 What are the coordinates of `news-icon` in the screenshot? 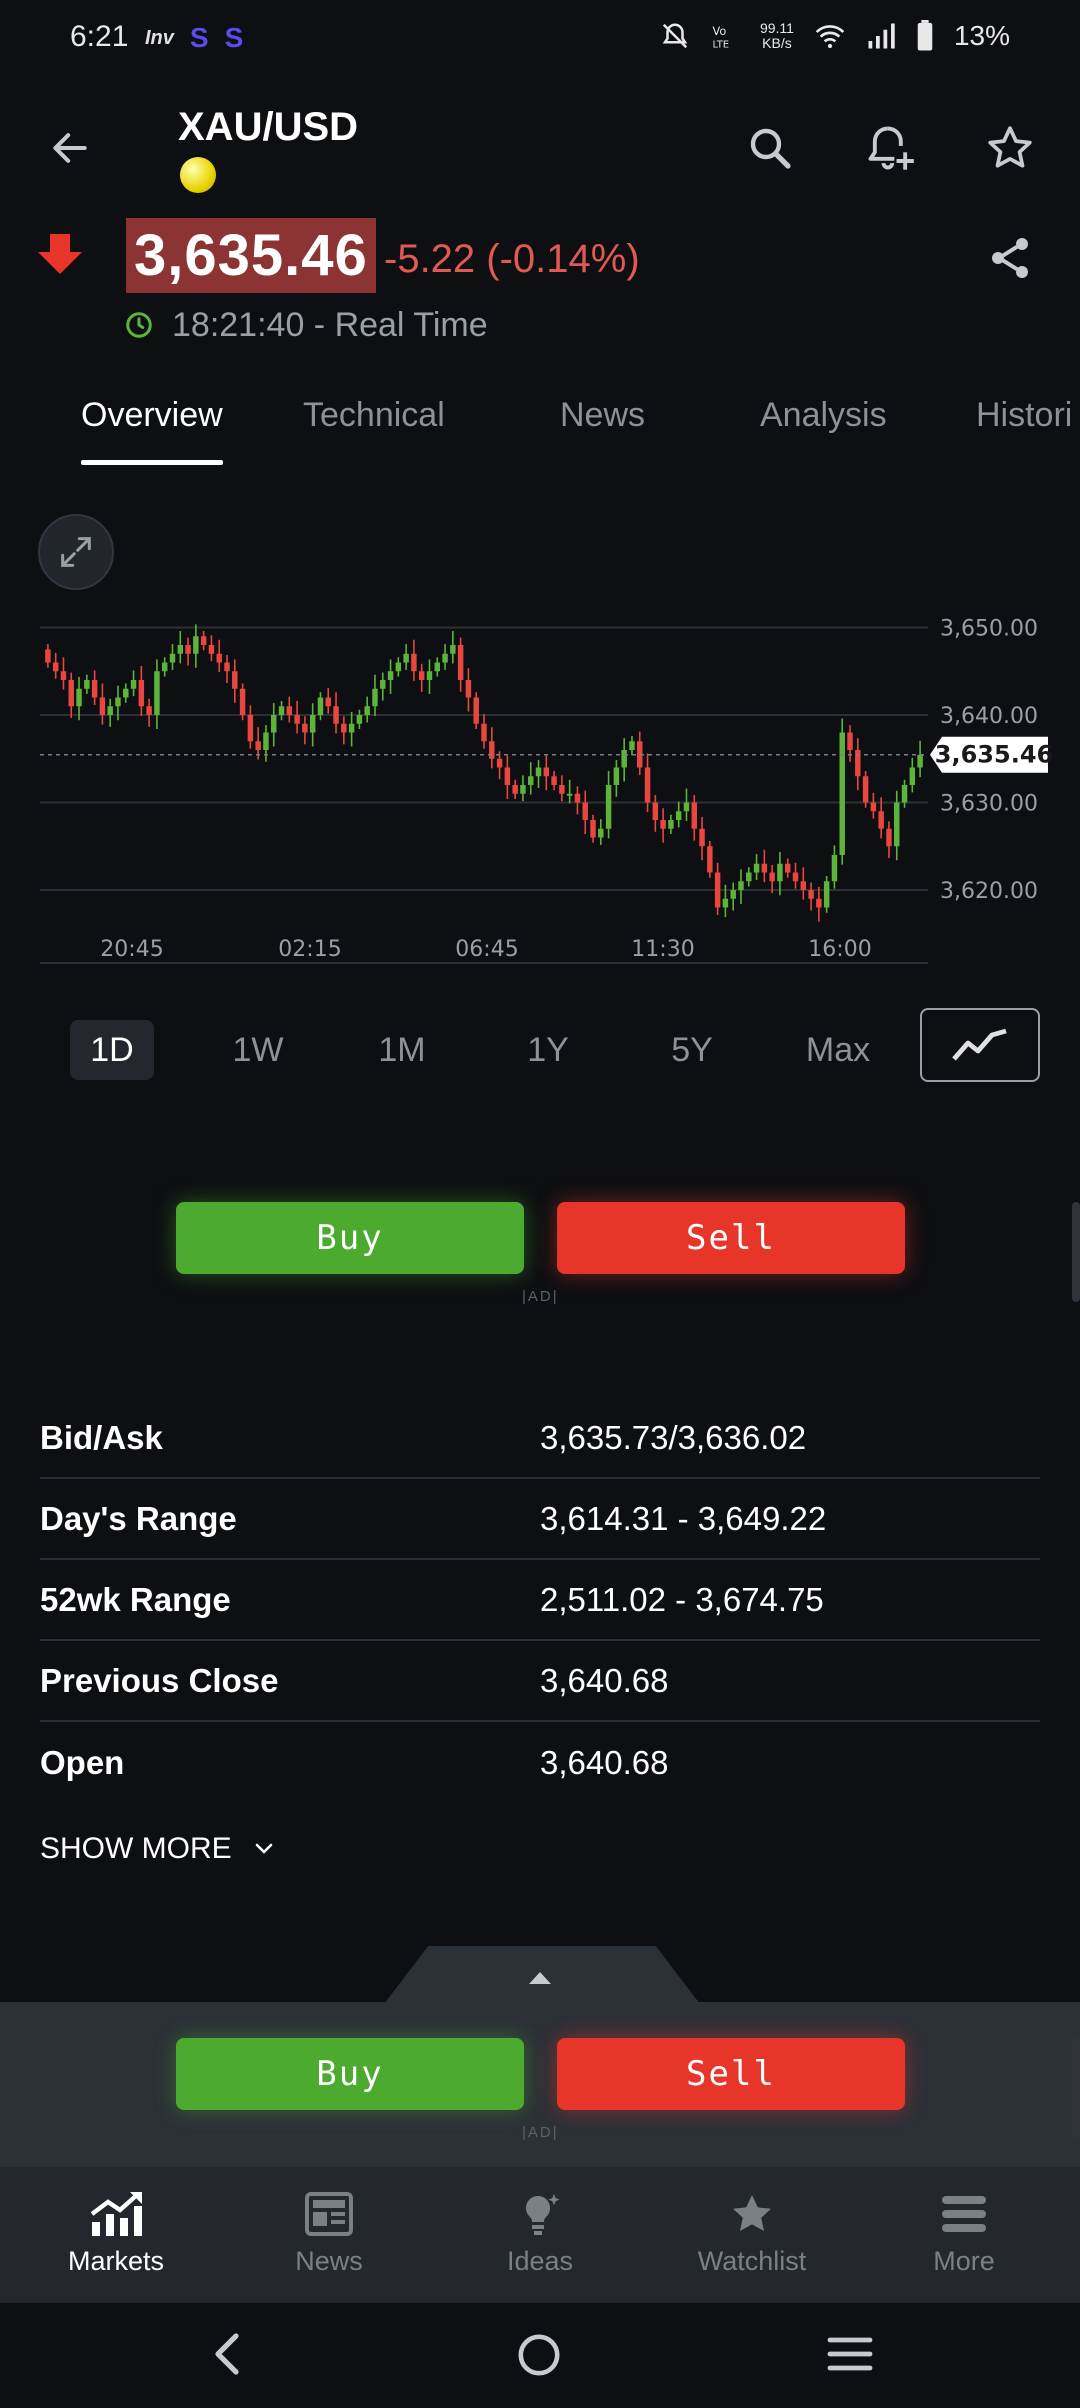 It's located at (329, 2214).